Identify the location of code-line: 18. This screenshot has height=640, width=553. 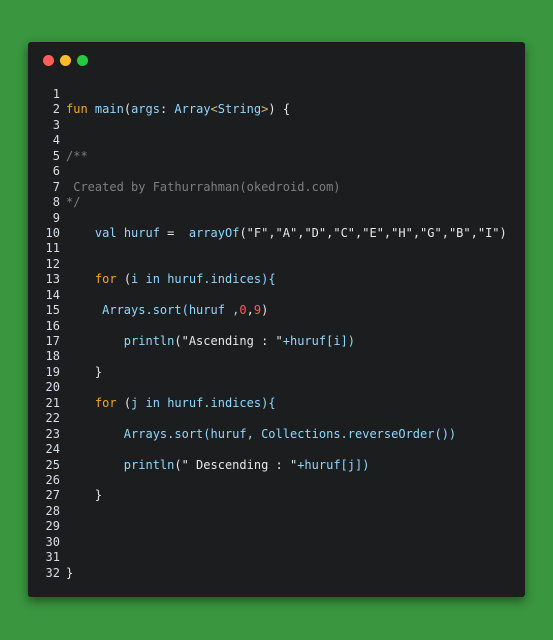
(276, 356).